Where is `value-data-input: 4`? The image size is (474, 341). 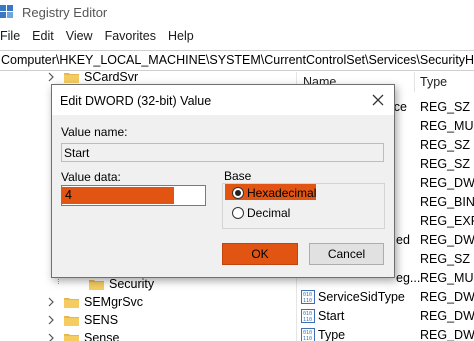 value-data-input: 4 is located at coordinates (133, 195).